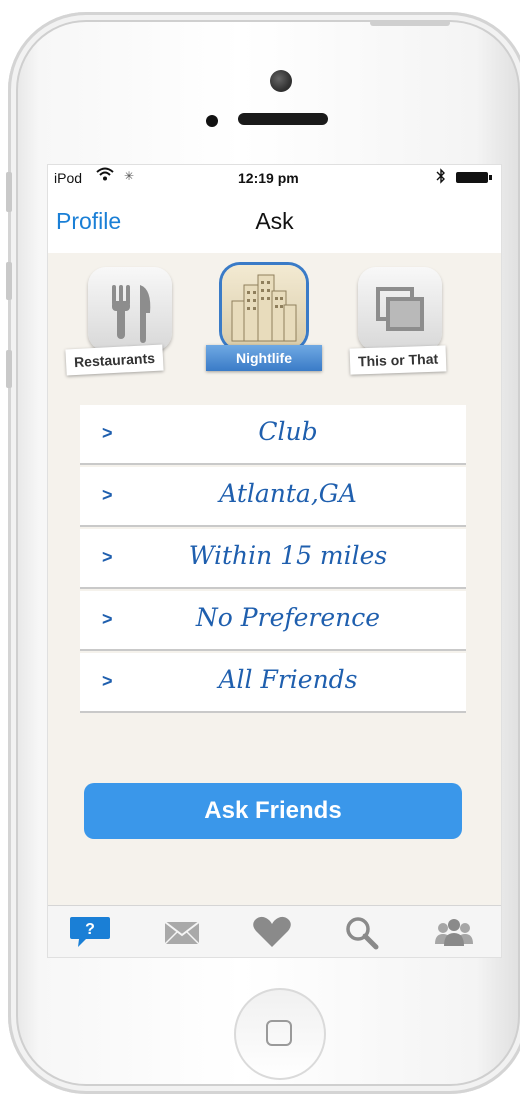 The width and height of the screenshot is (520, 1102). I want to click on front-camera, so click(281, 81).